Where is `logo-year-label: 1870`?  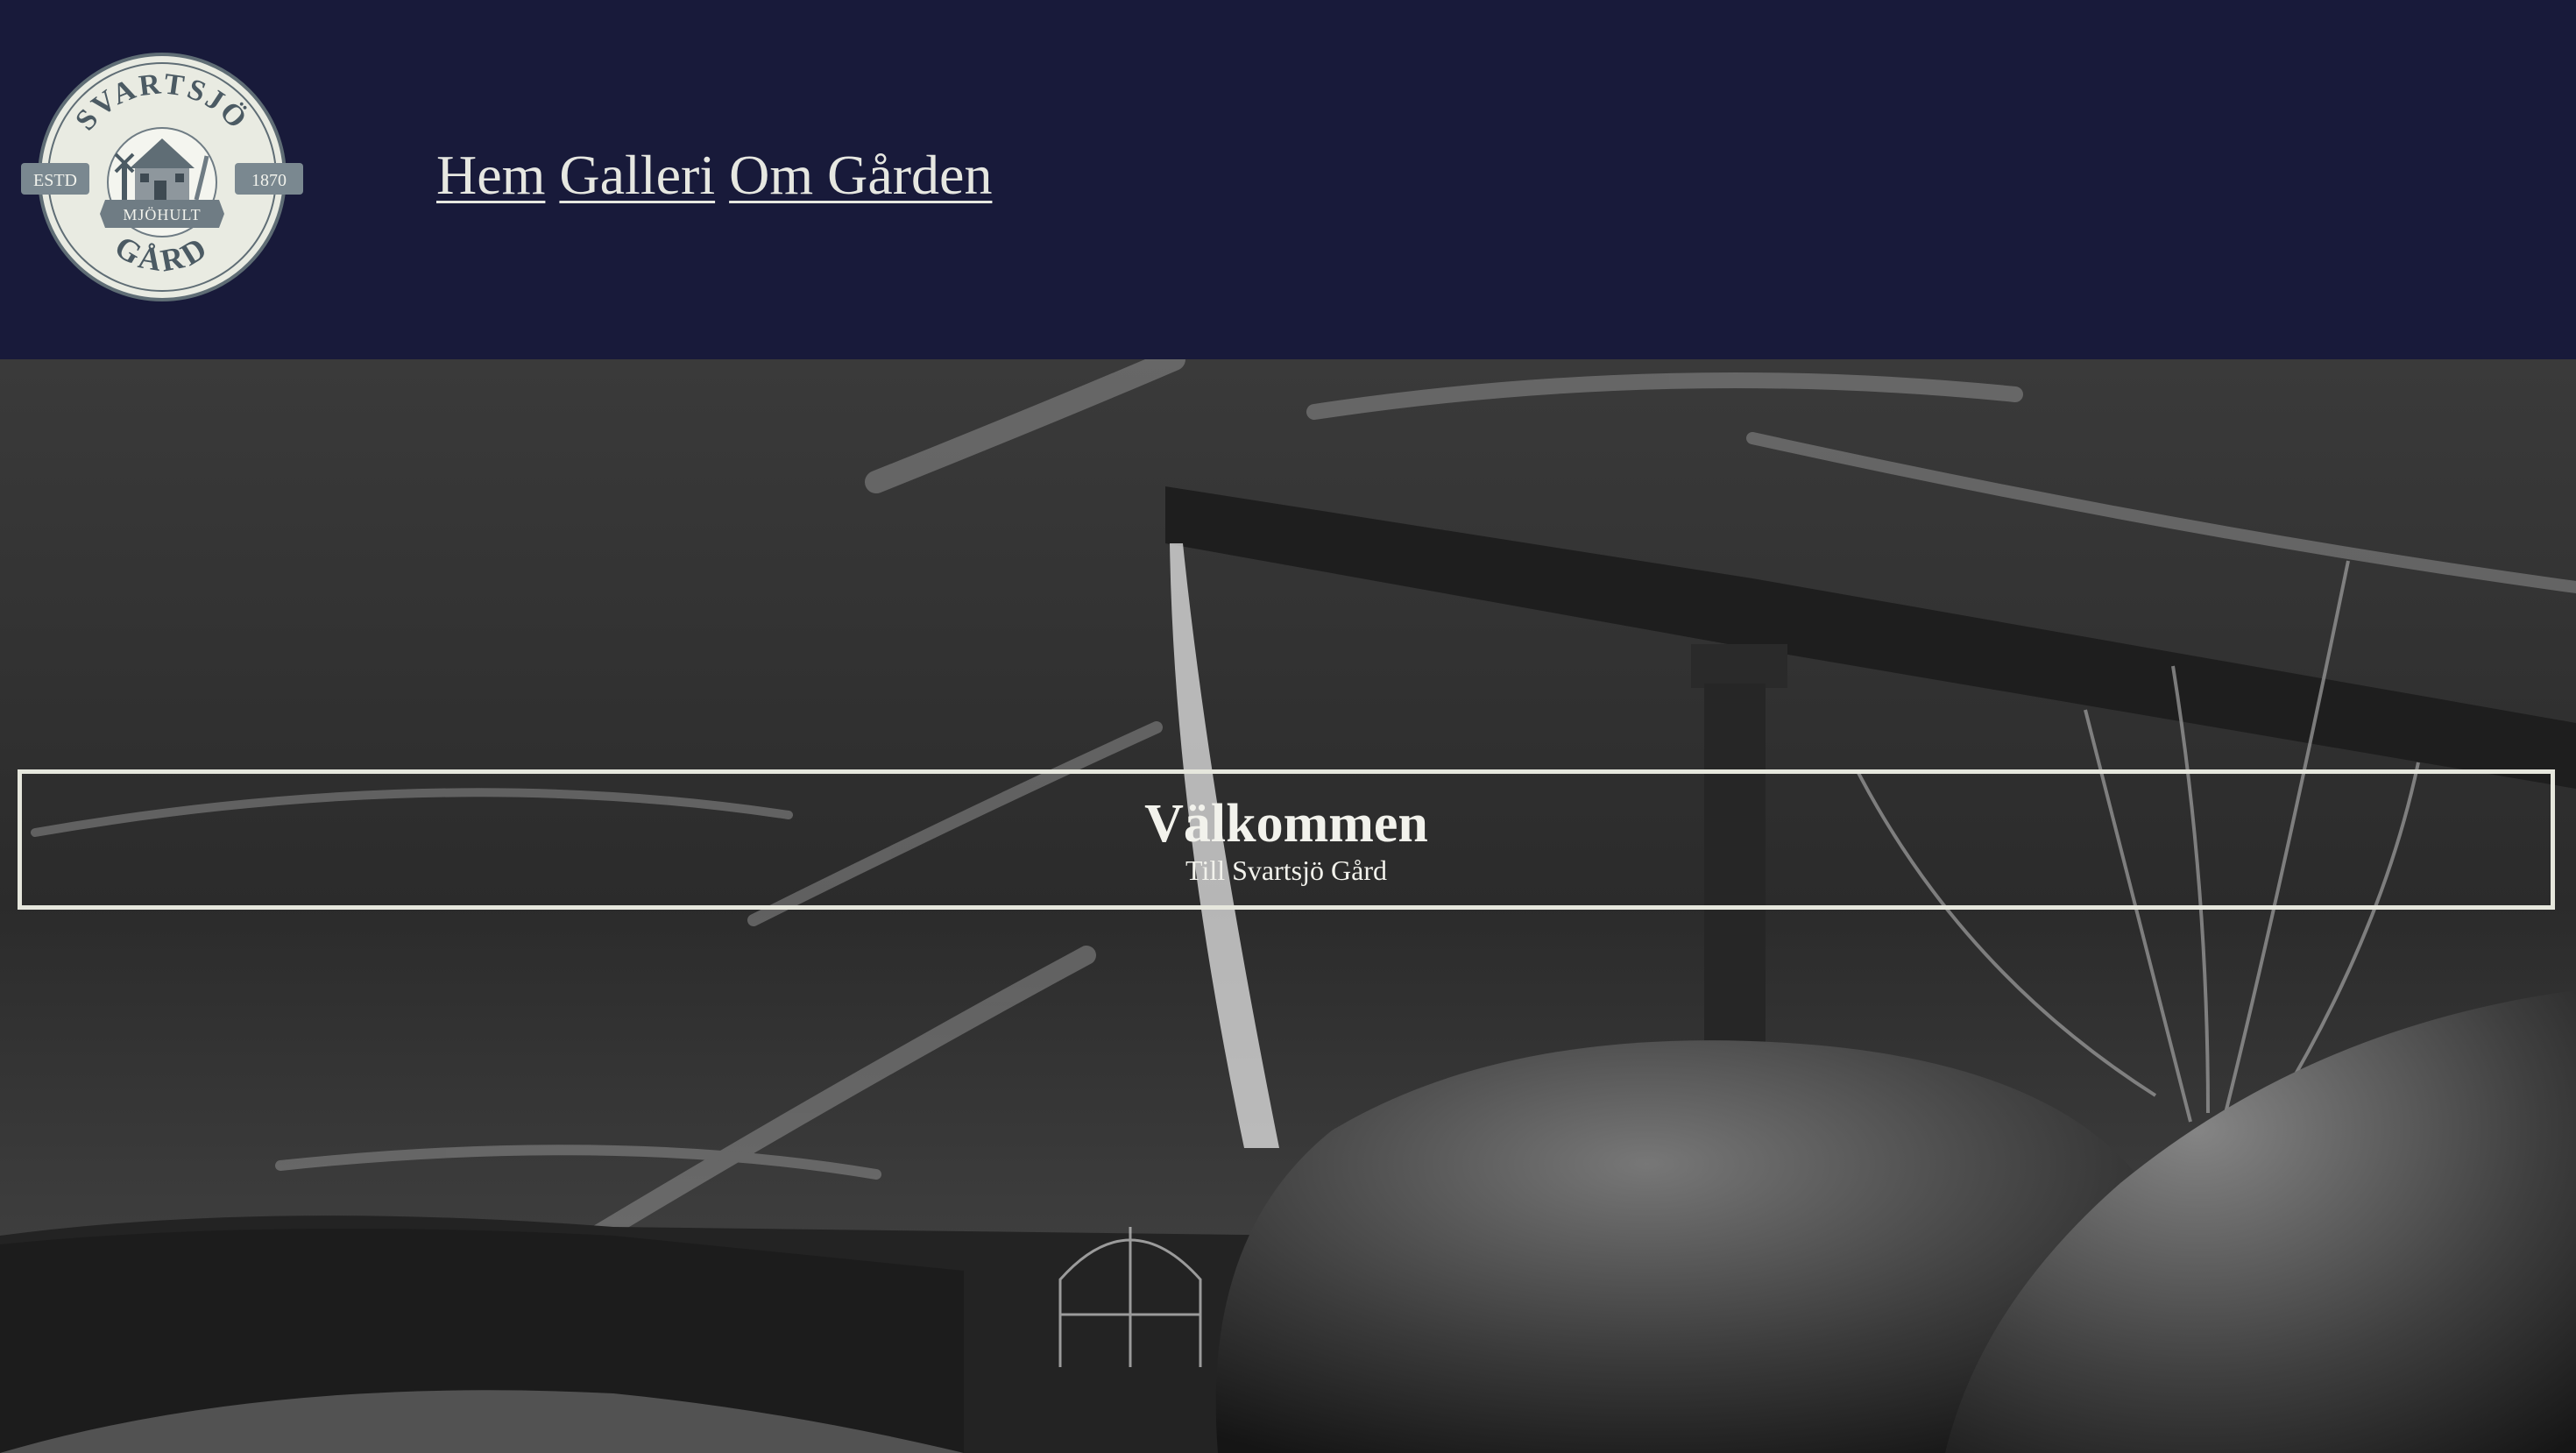 logo-year-label: 1870 is located at coordinates (269, 180).